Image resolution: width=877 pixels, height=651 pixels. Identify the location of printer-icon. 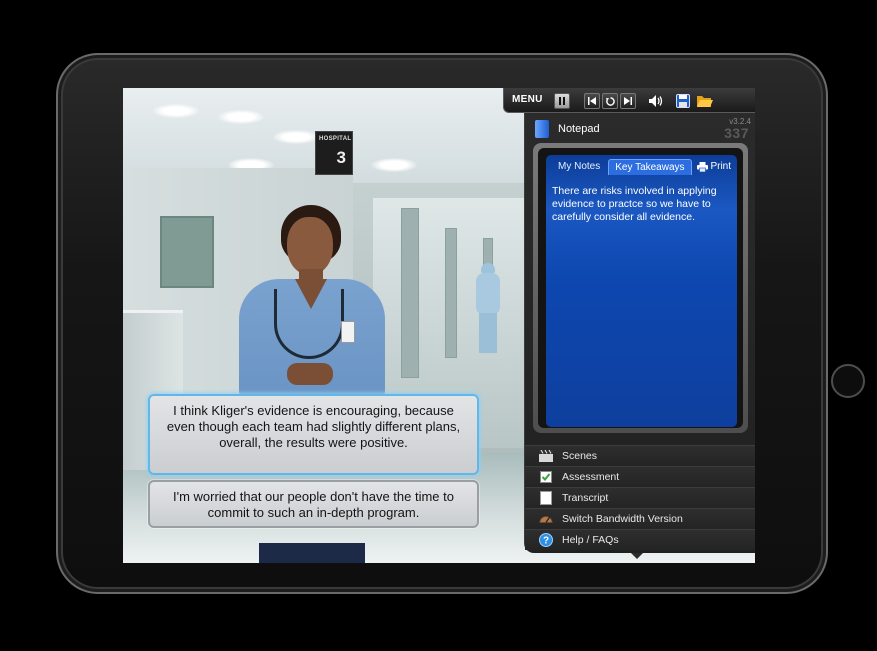
(703, 166).